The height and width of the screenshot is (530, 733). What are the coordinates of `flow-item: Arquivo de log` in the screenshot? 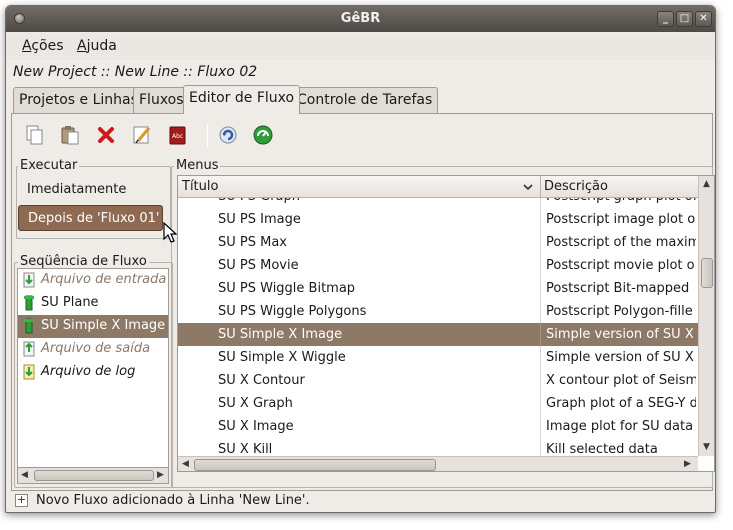 It's located at (93, 372).